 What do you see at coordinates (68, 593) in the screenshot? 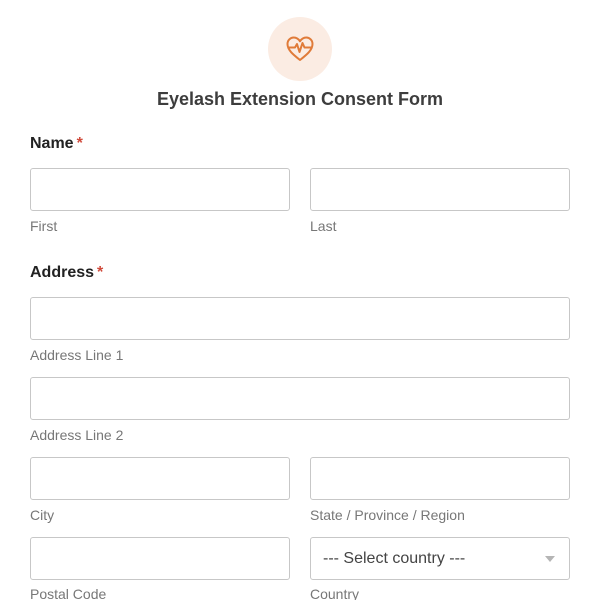
I see `postal-code-sublabel: Postal Code` at bounding box center [68, 593].